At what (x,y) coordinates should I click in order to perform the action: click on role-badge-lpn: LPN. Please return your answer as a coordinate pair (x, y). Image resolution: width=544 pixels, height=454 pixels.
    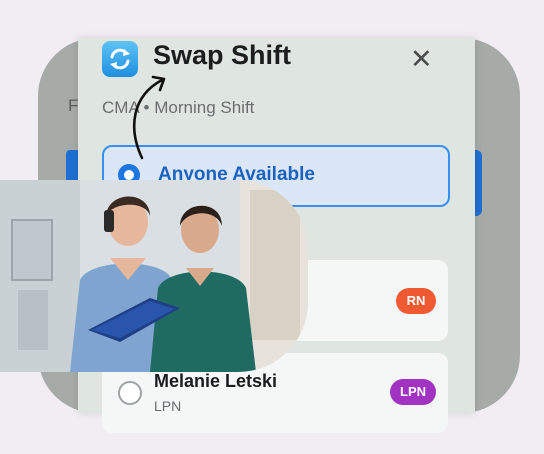
    Looking at the image, I should click on (413, 392).